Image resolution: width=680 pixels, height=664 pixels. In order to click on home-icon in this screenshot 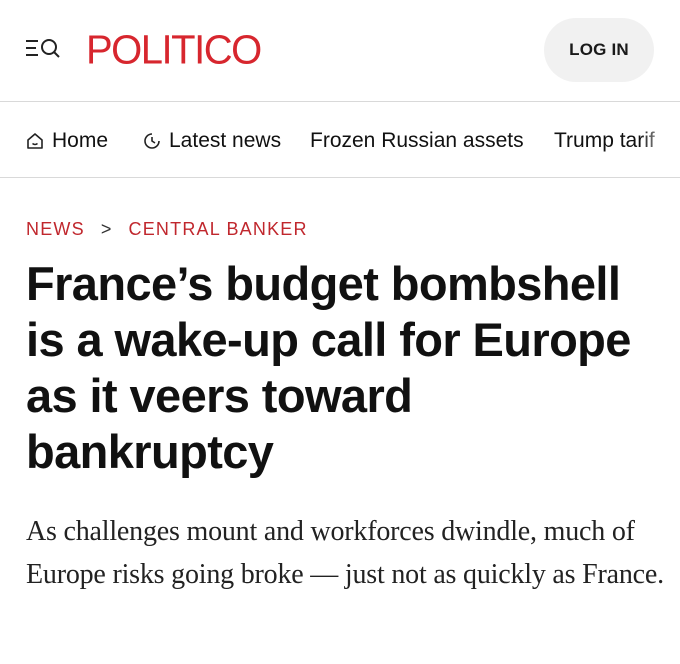, I will do `click(35, 141)`.